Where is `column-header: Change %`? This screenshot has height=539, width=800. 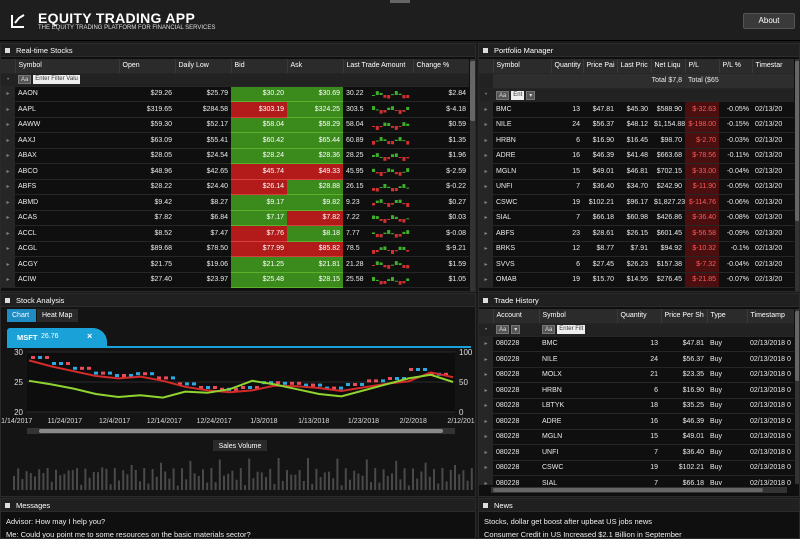
column-header: Change % is located at coordinates (441, 66).